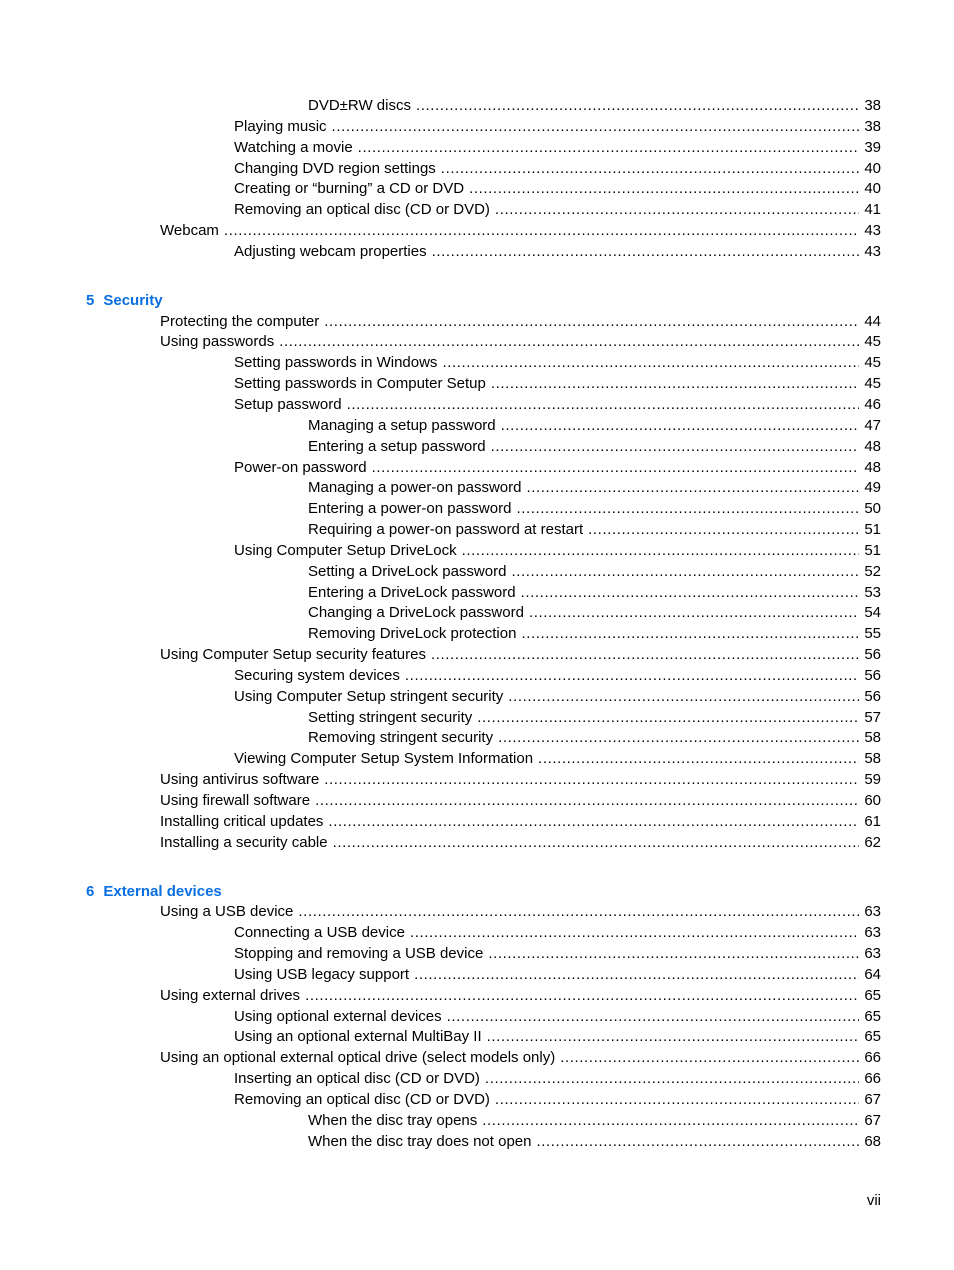  Describe the element at coordinates (557, 468) in the screenshot. I see `toc-entry-line: Power-on password 48` at that location.